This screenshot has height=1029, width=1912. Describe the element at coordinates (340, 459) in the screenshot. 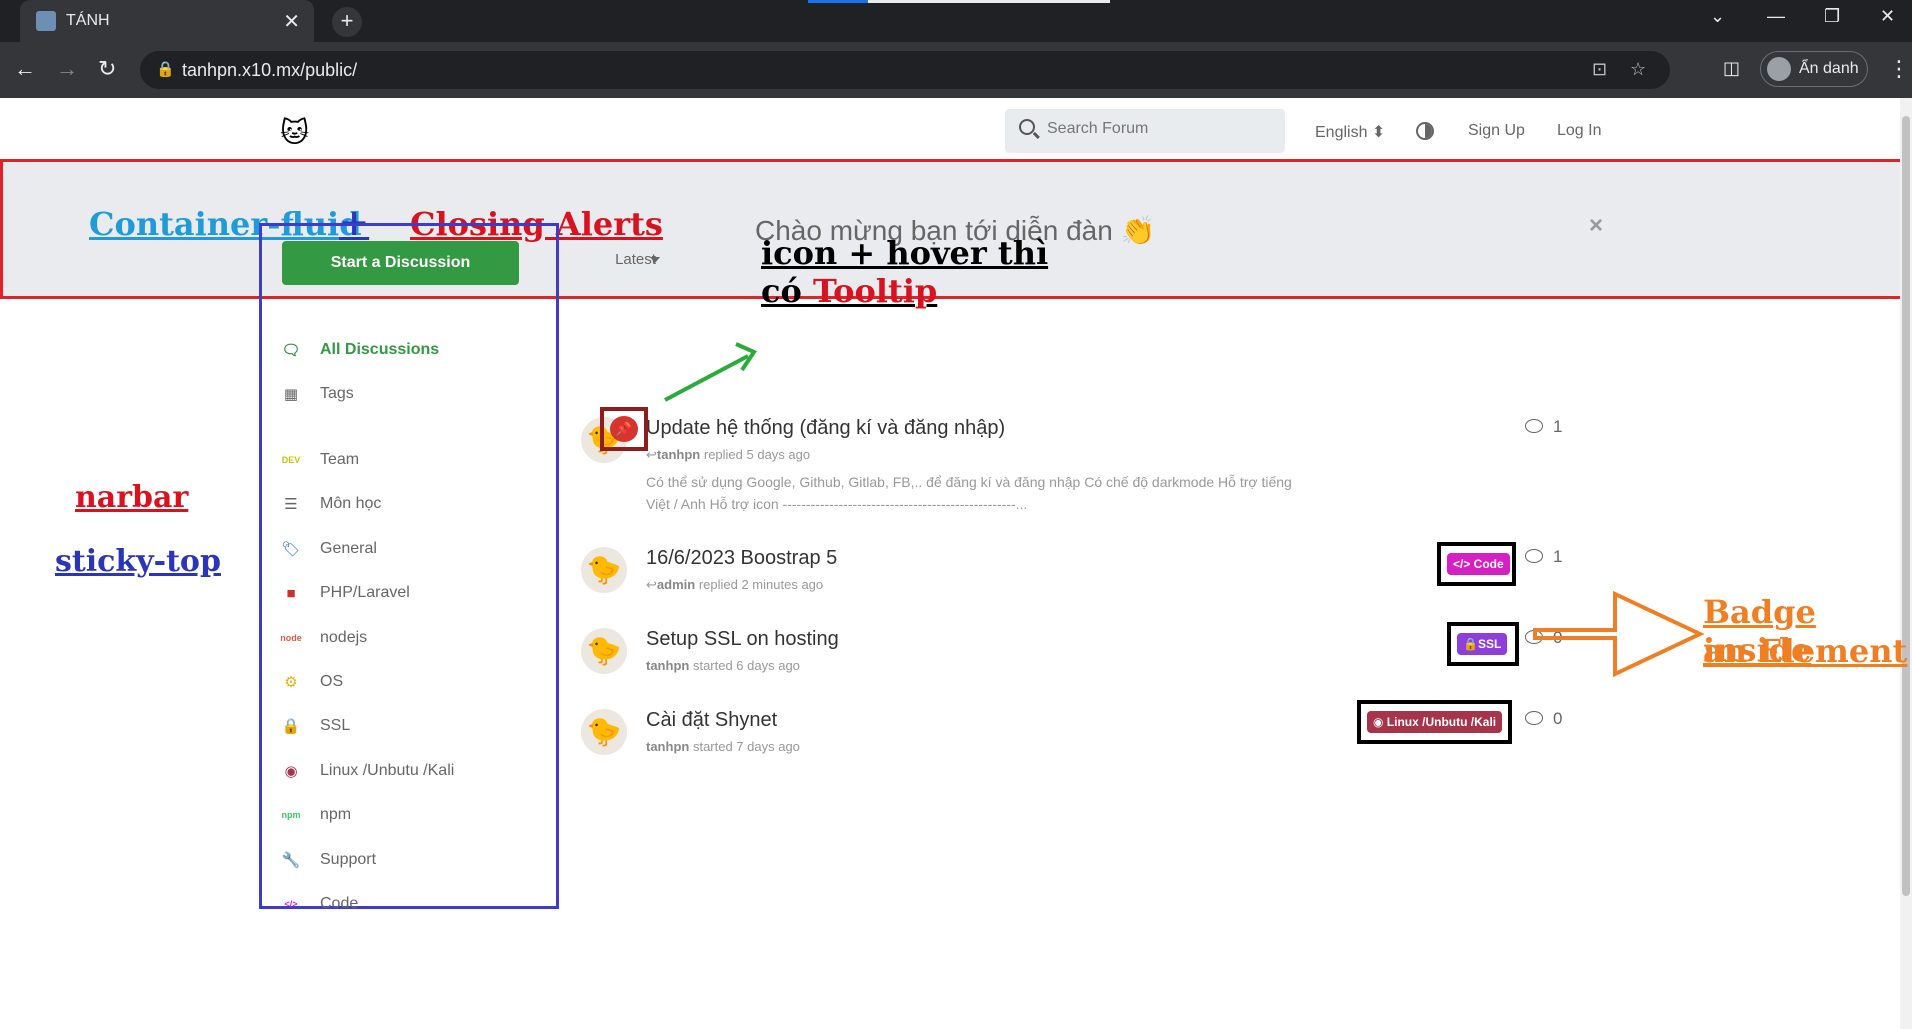

I see `sidebar-item-label: Team` at that location.